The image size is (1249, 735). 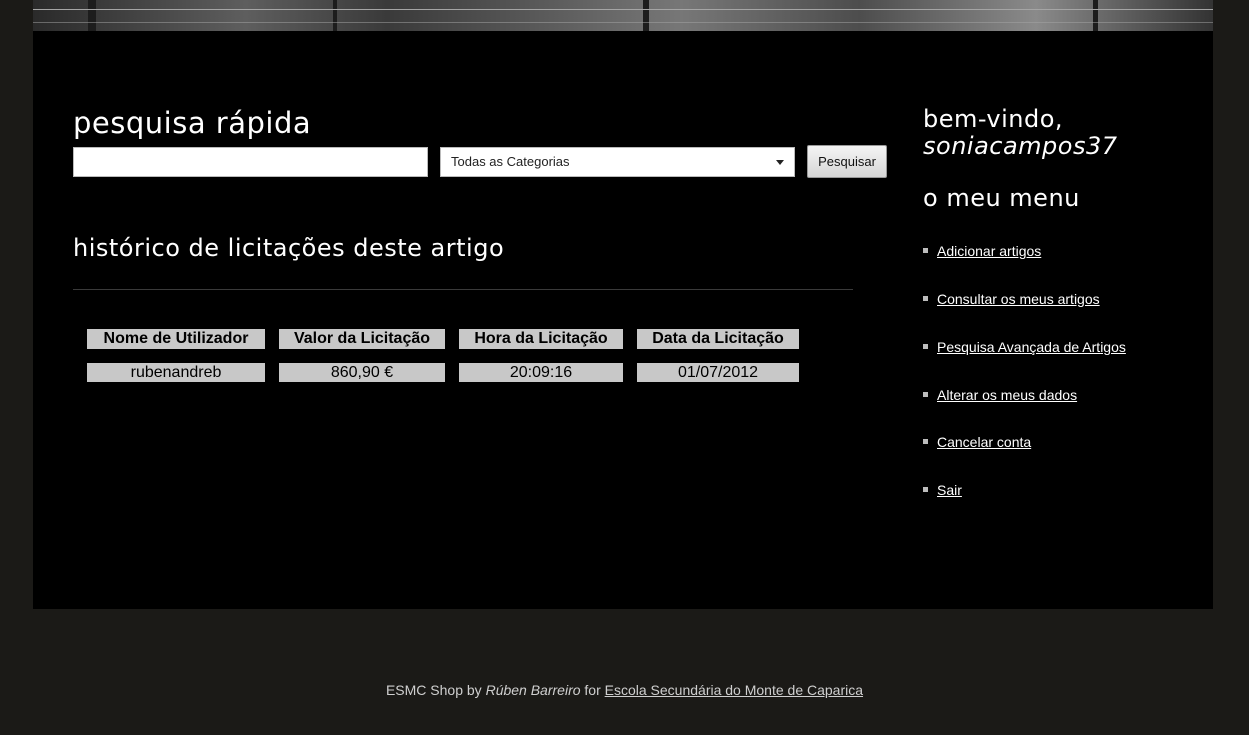 What do you see at coordinates (993, 119) in the screenshot?
I see `welcome-label: bem-vindo,` at bounding box center [993, 119].